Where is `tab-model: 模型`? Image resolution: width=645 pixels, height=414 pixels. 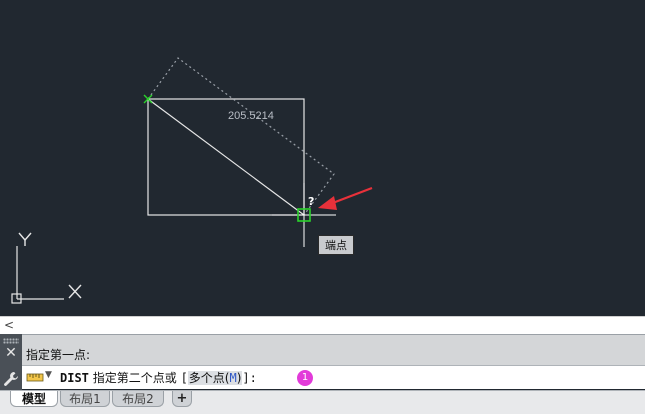
tab-model: 模型 is located at coordinates (34, 399).